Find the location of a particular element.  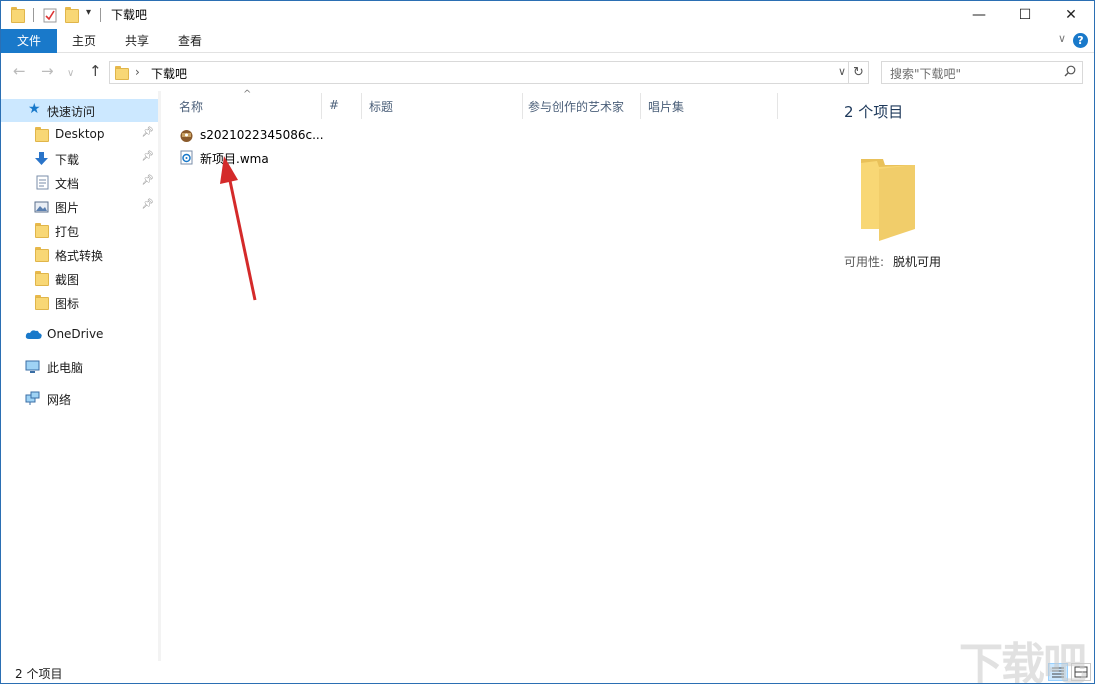

sort-ascending-icon: ^ is located at coordinates (247, 94).